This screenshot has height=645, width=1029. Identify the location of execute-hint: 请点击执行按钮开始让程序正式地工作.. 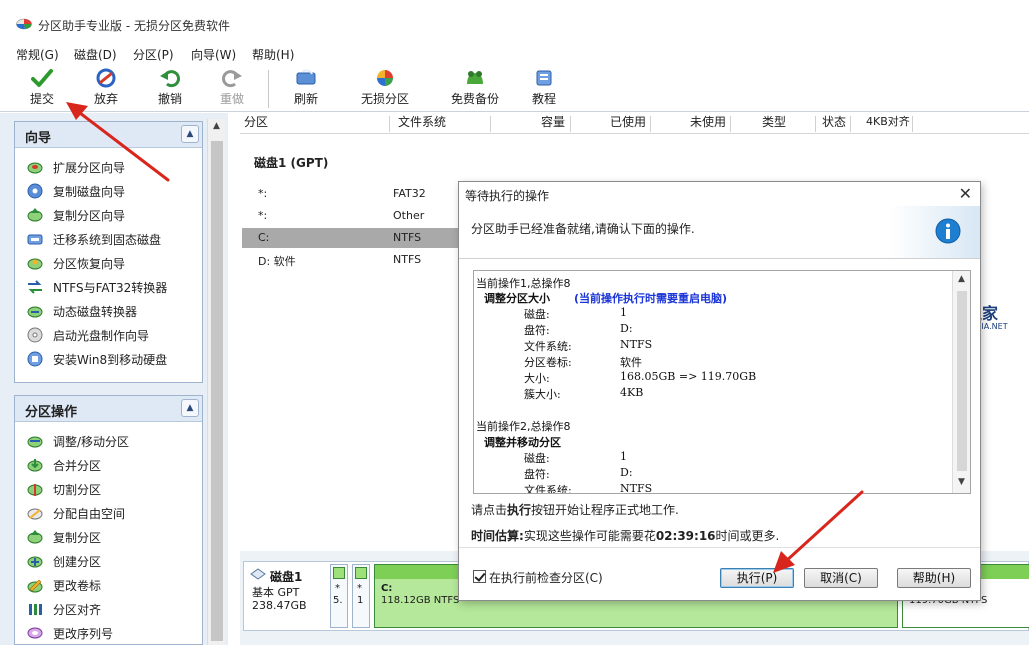
(575, 509).